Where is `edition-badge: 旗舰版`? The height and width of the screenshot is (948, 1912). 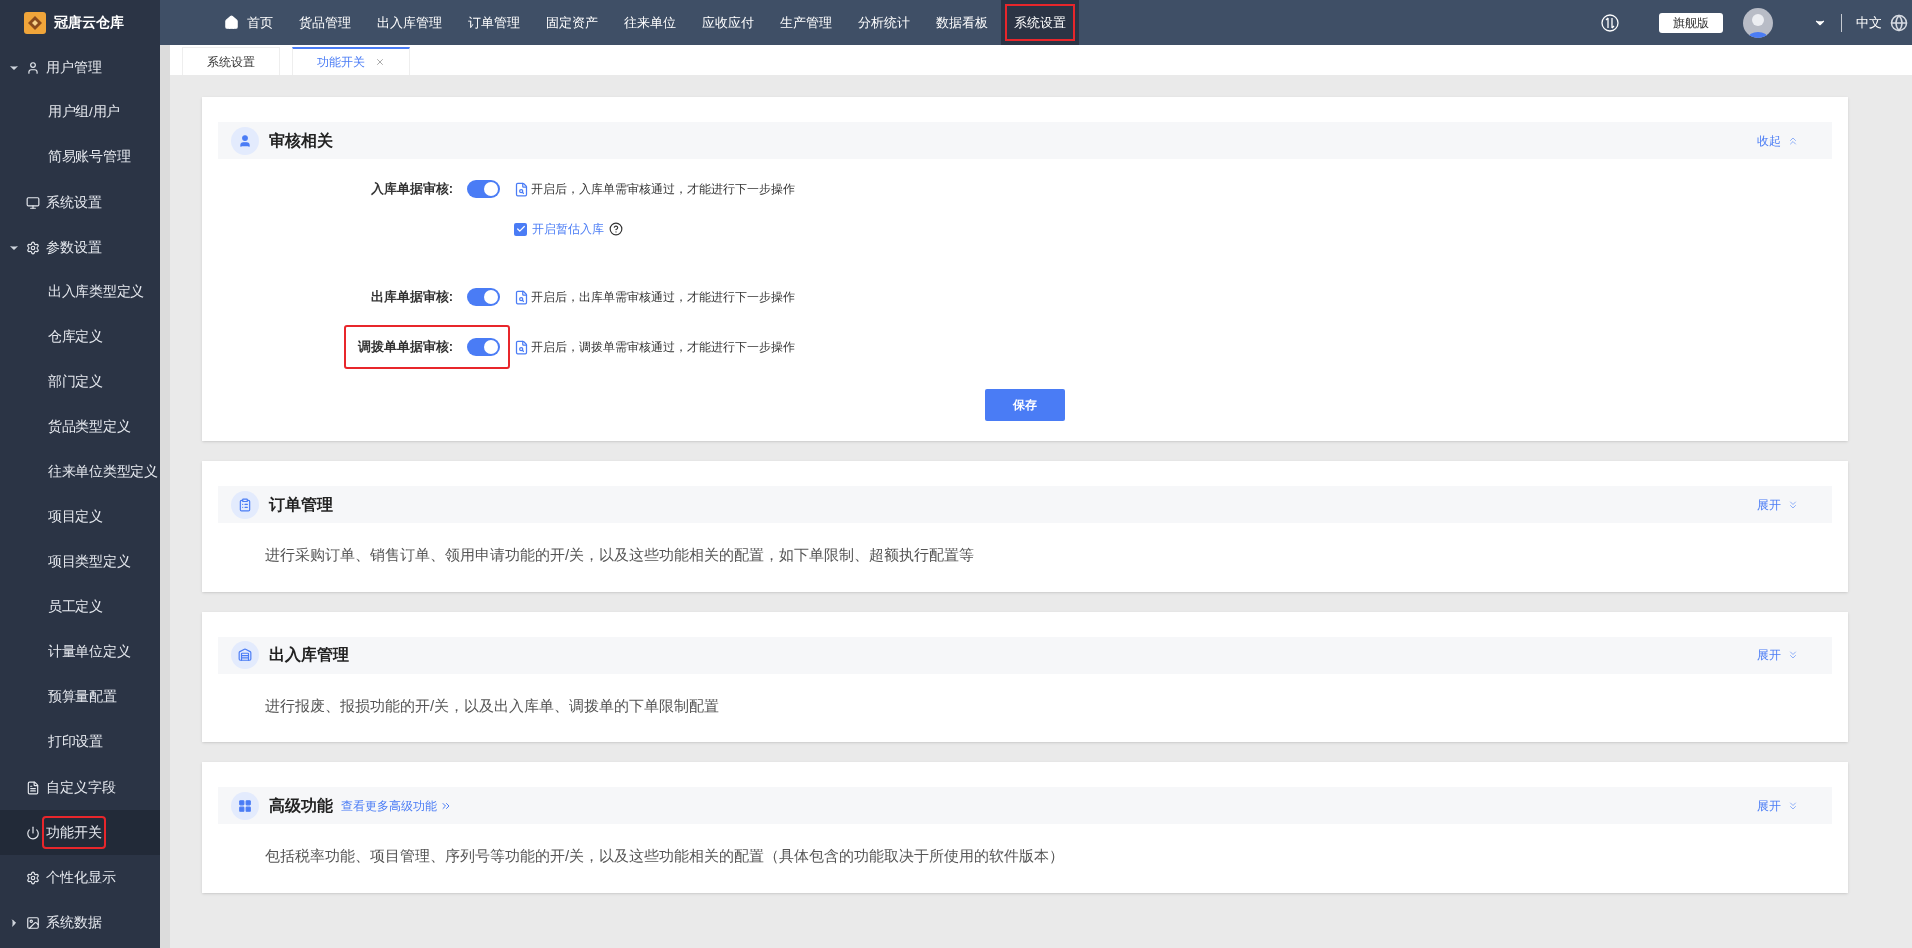
edition-badge: 旗舰版 is located at coordinates (1691, 22).